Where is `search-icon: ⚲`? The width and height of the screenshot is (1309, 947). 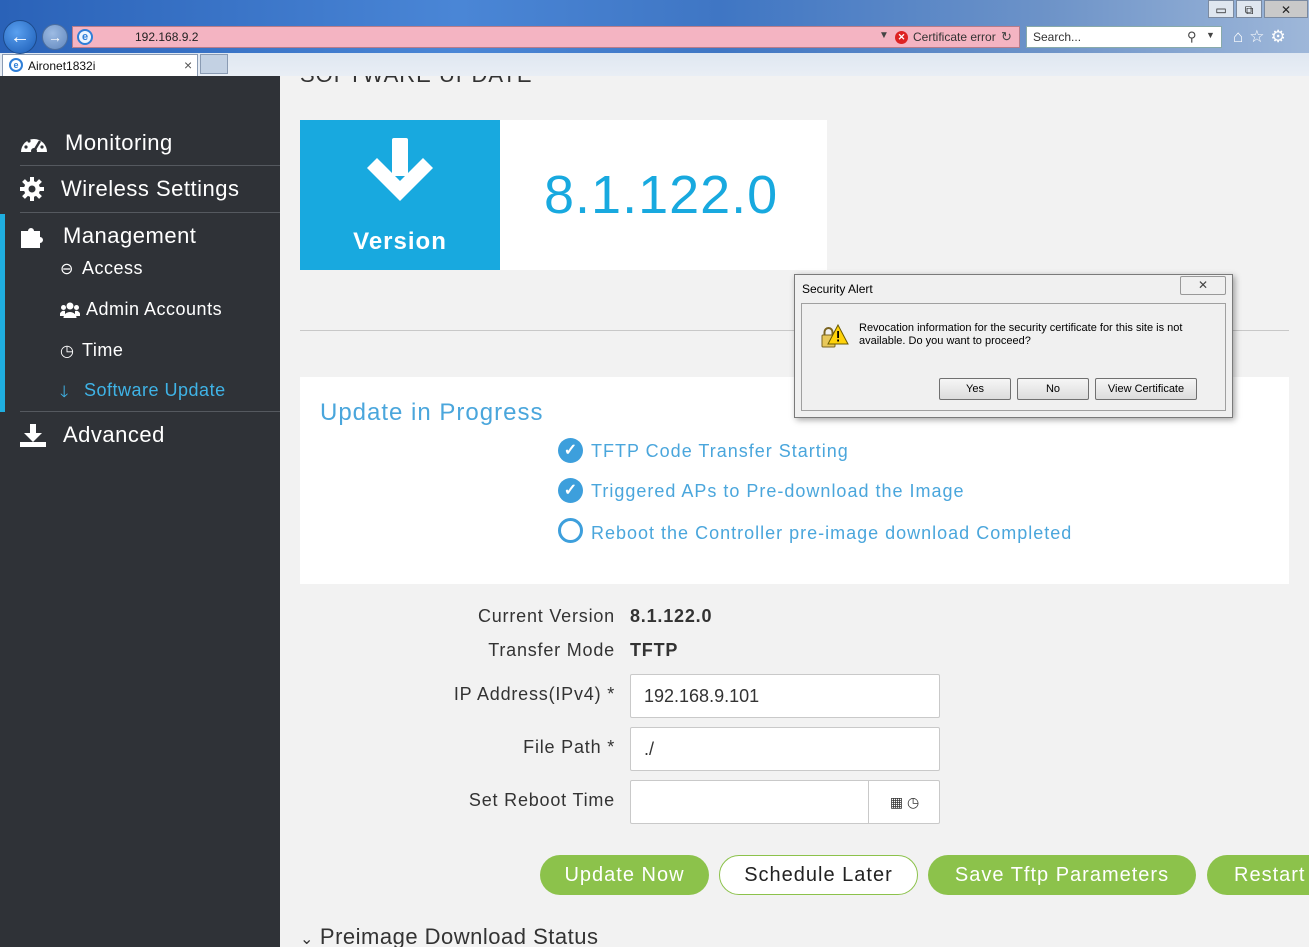
search-icon: ⚲ is located at coordinates (1192, 37).